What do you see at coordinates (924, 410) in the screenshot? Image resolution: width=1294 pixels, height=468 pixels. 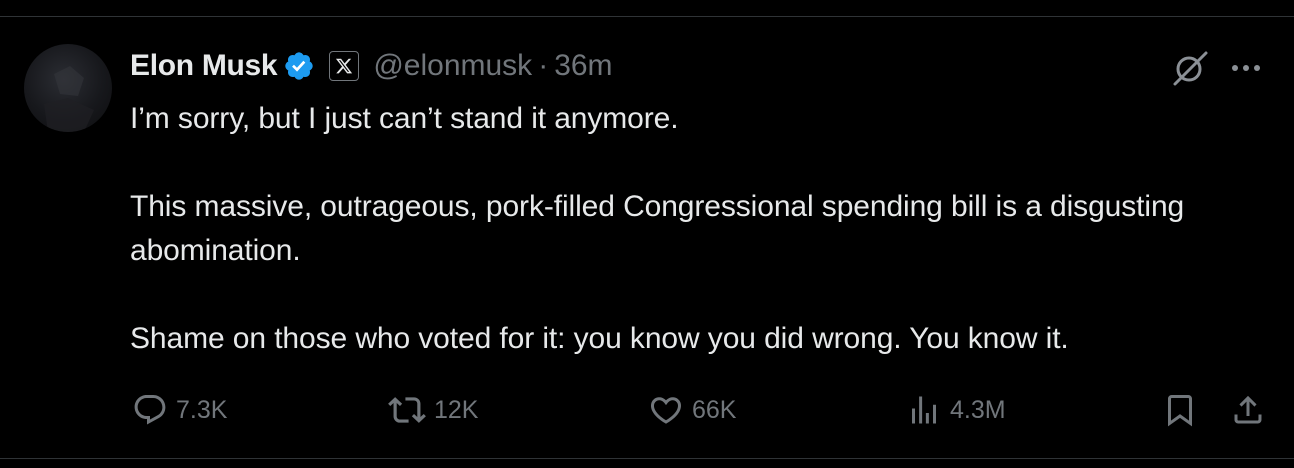 I see `views-chart-icon` at bounding box center [924, 410].